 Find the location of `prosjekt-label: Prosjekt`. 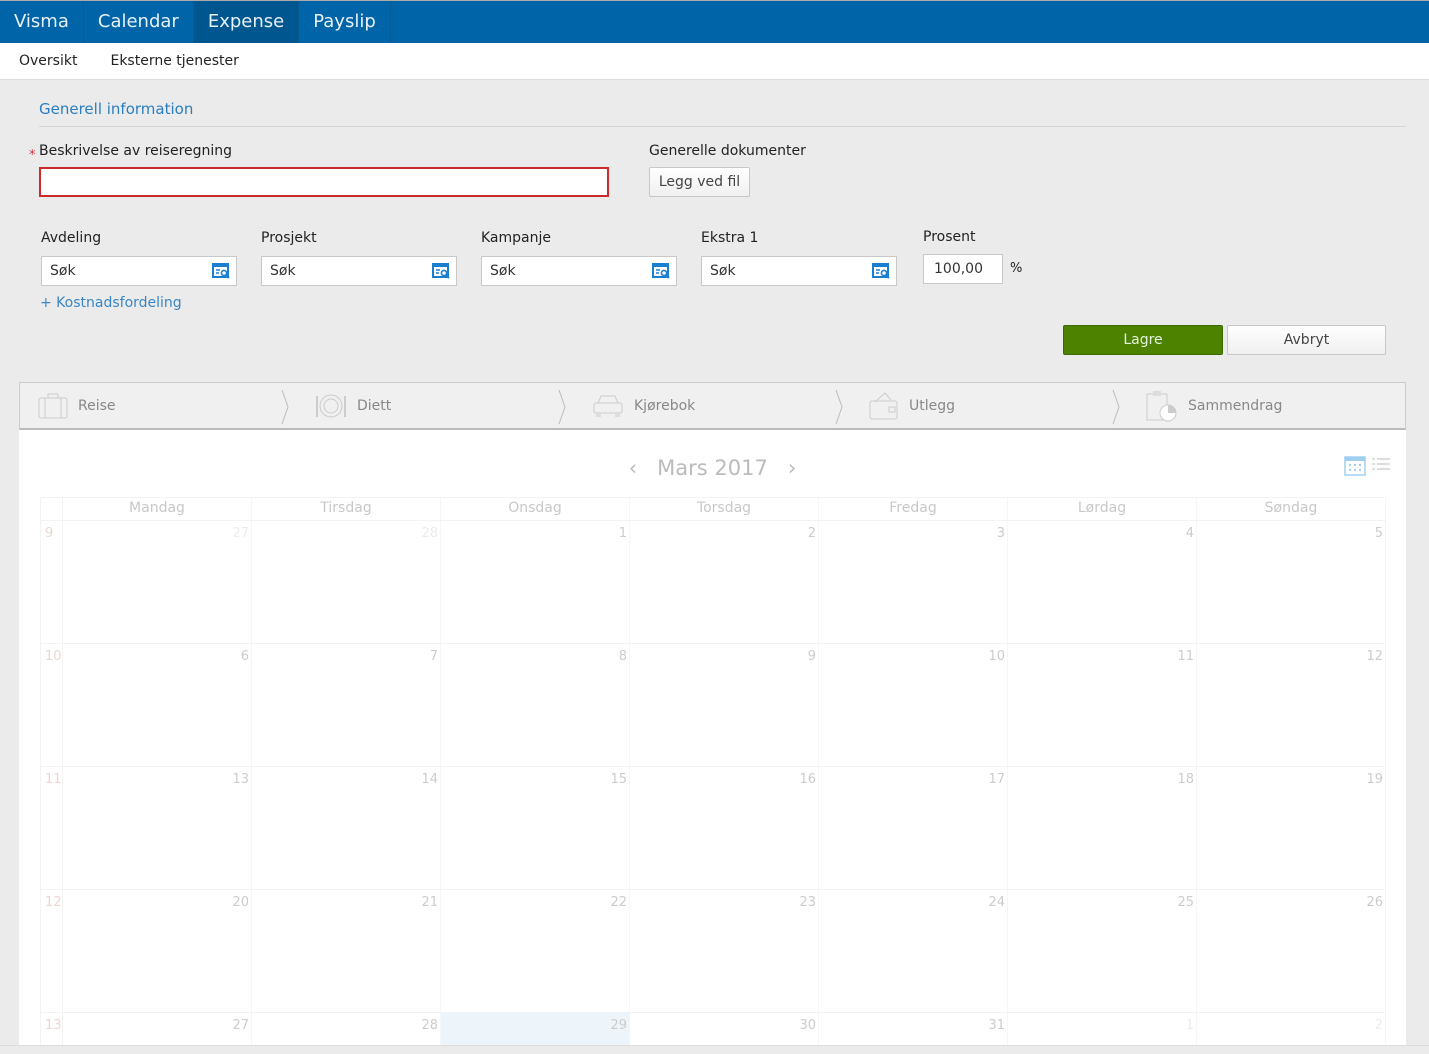

prosjekt-label: Prosjekt is located at coordinates (289, 238).